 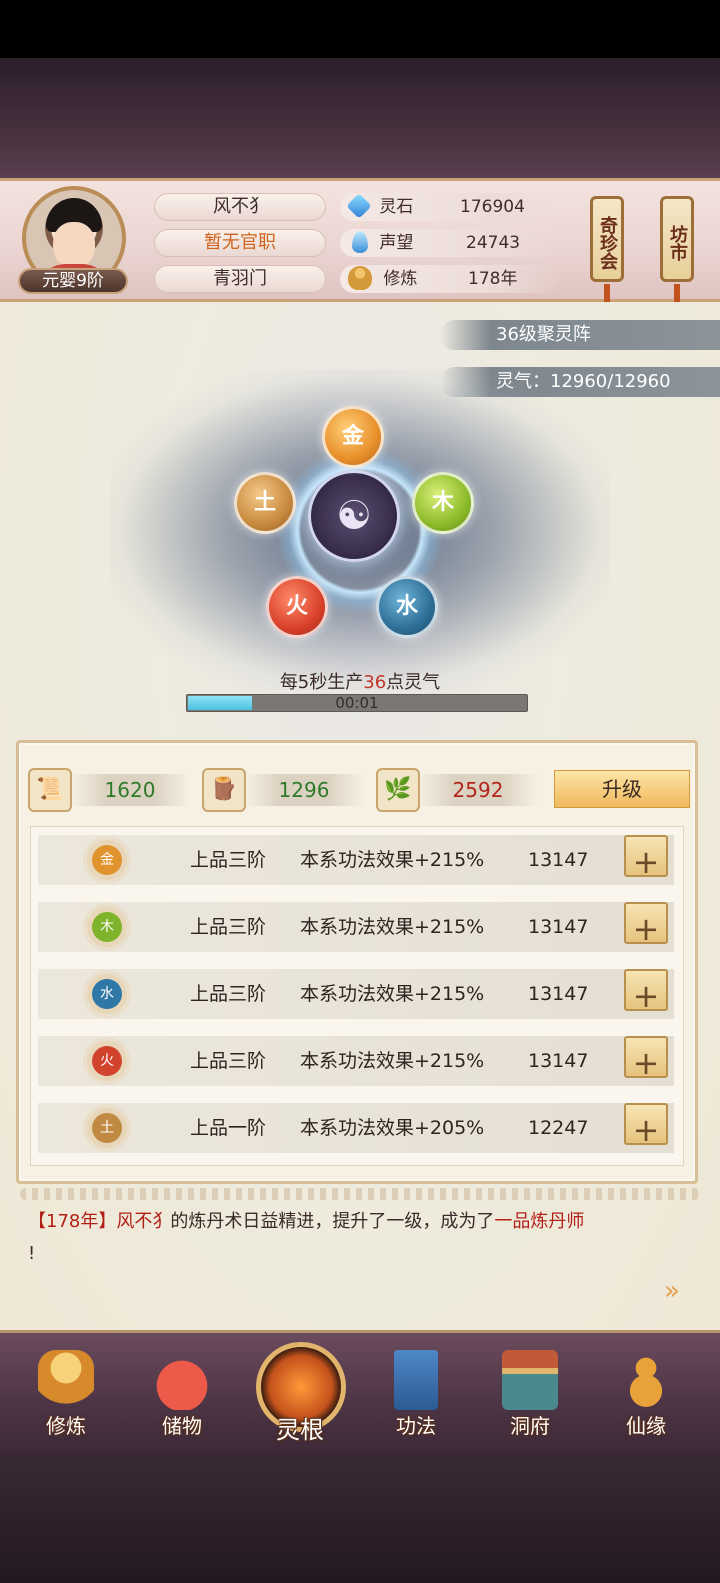 I want to click on cost-3-value: 2592, so click(x=478, y=790).